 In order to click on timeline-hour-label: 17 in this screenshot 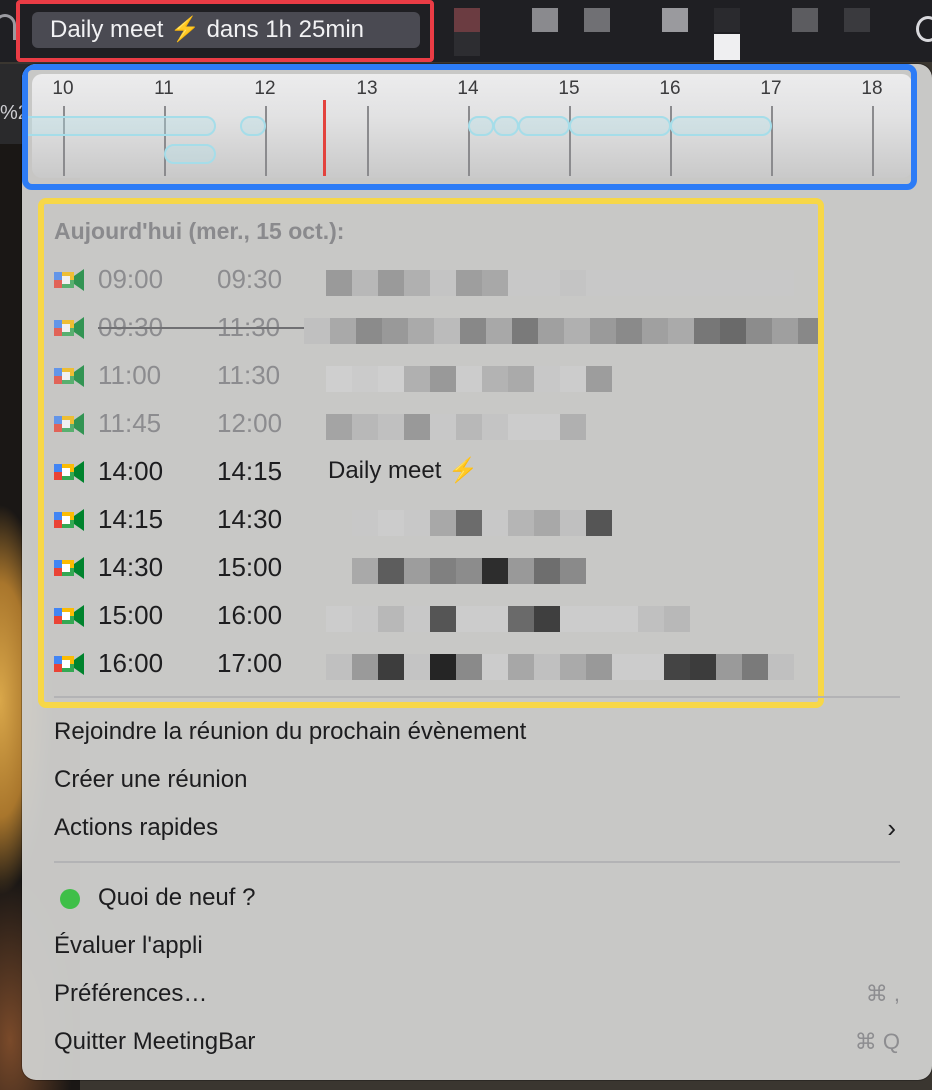, I will do `click(771, 88)`.